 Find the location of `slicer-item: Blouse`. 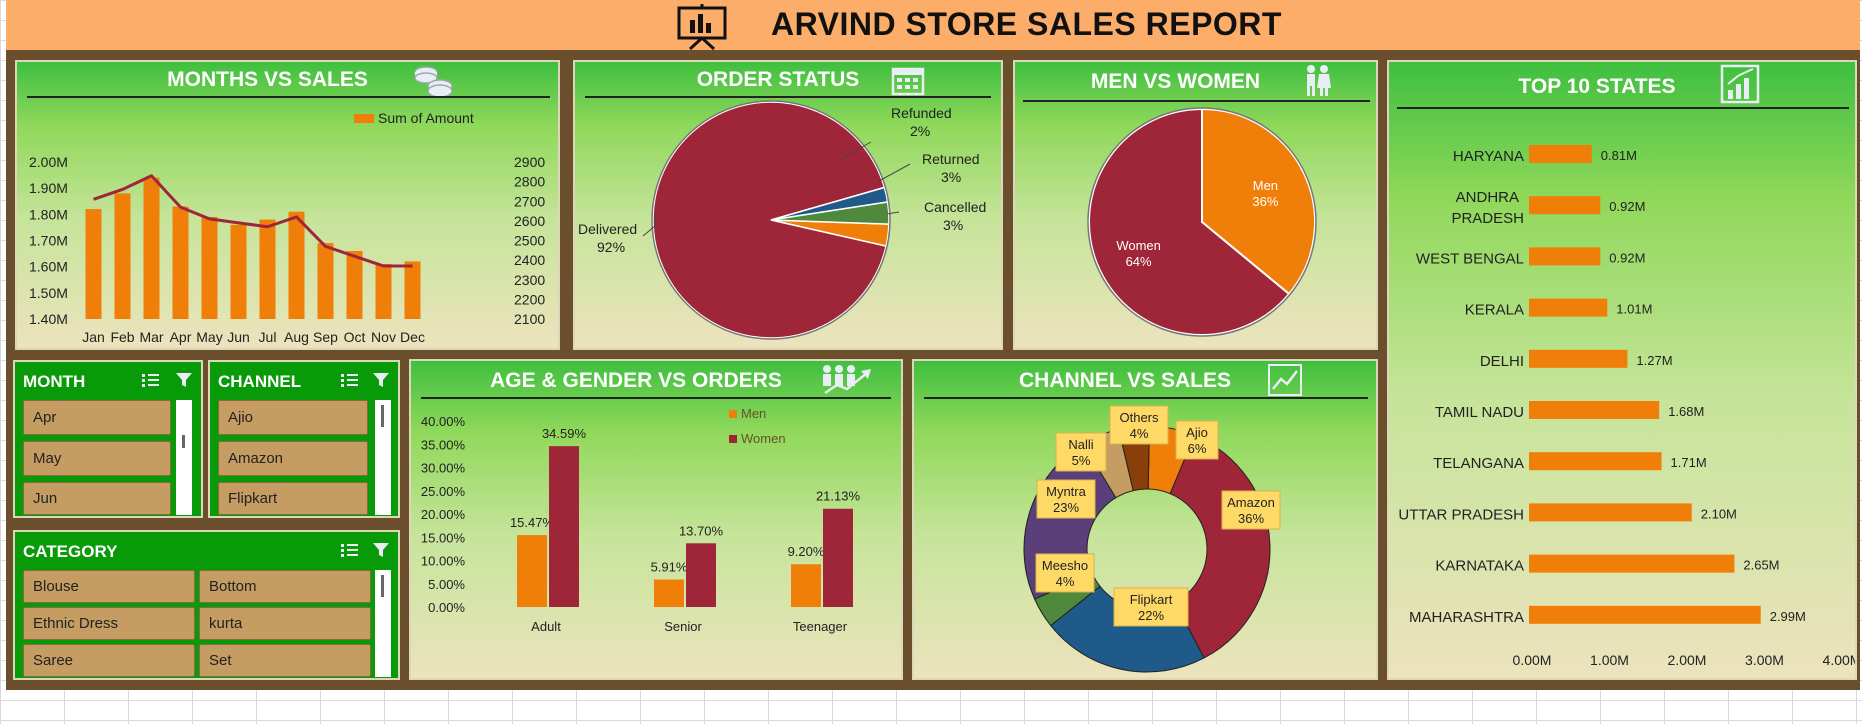

slicer-item: Blouse is located at coordinates (109, 586).